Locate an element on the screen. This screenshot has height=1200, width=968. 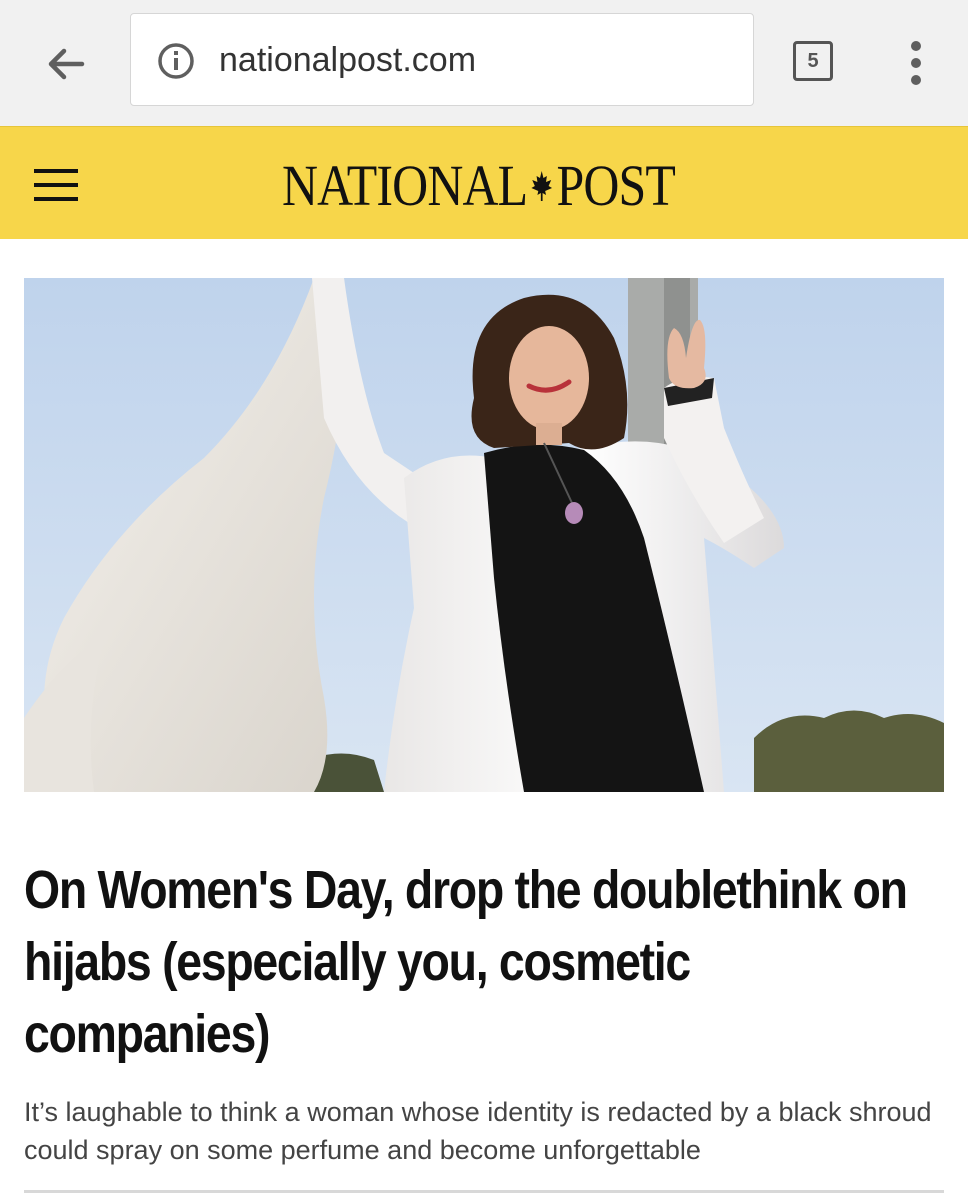
site-header: NATIONAL POST is located at coordinates (484, 182).